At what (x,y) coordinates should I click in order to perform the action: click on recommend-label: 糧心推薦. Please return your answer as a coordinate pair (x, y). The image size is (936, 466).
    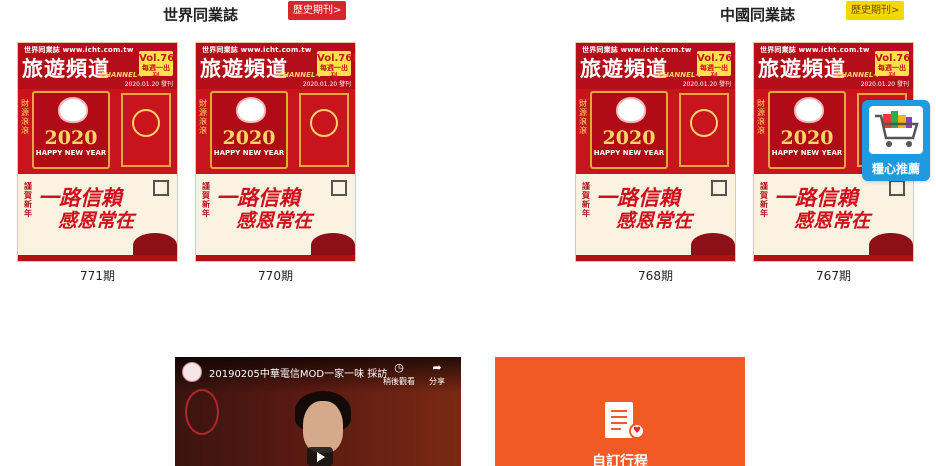
    Looking at the image, I should click on (895, 169).